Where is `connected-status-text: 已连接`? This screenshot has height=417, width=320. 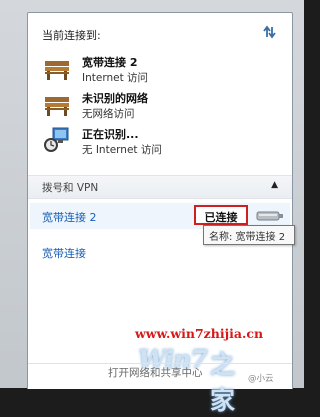 connected-status-text: 已连接 is located at coordinates (221, 217).